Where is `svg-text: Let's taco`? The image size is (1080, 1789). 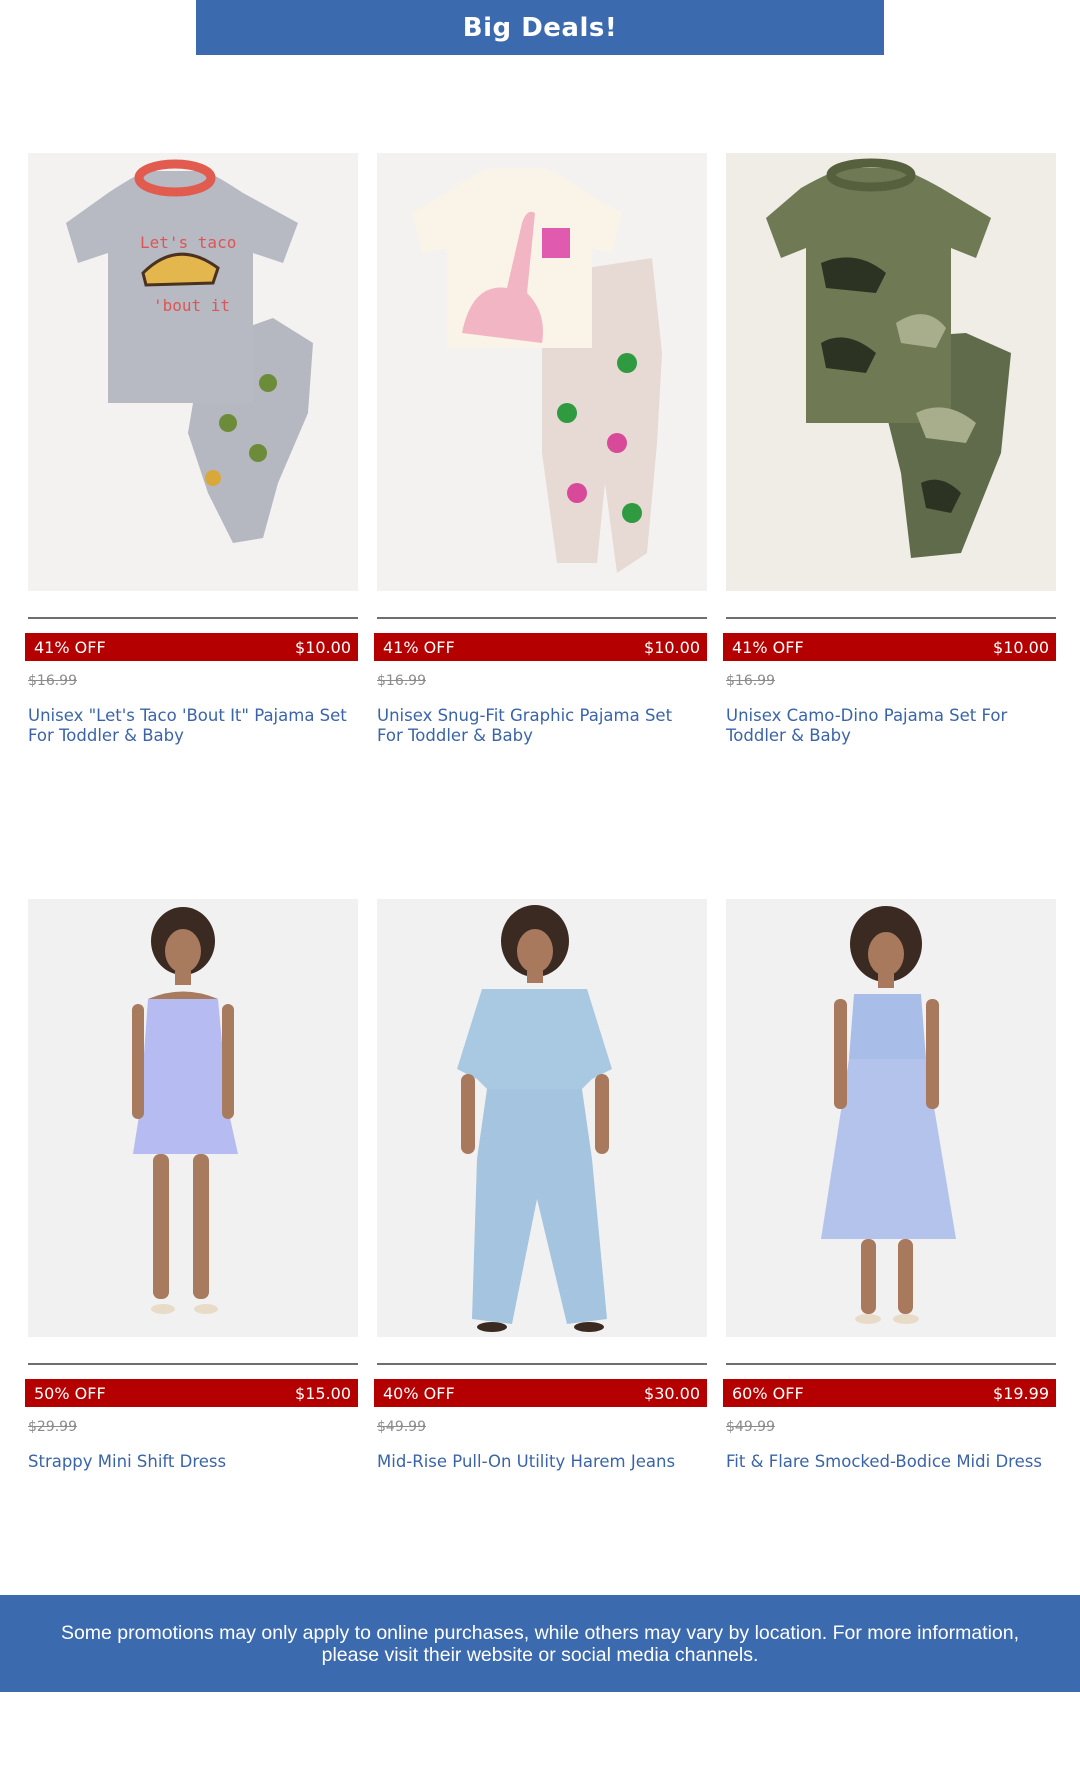
svg-text: Let's taco is located at coordinates (188, 242).